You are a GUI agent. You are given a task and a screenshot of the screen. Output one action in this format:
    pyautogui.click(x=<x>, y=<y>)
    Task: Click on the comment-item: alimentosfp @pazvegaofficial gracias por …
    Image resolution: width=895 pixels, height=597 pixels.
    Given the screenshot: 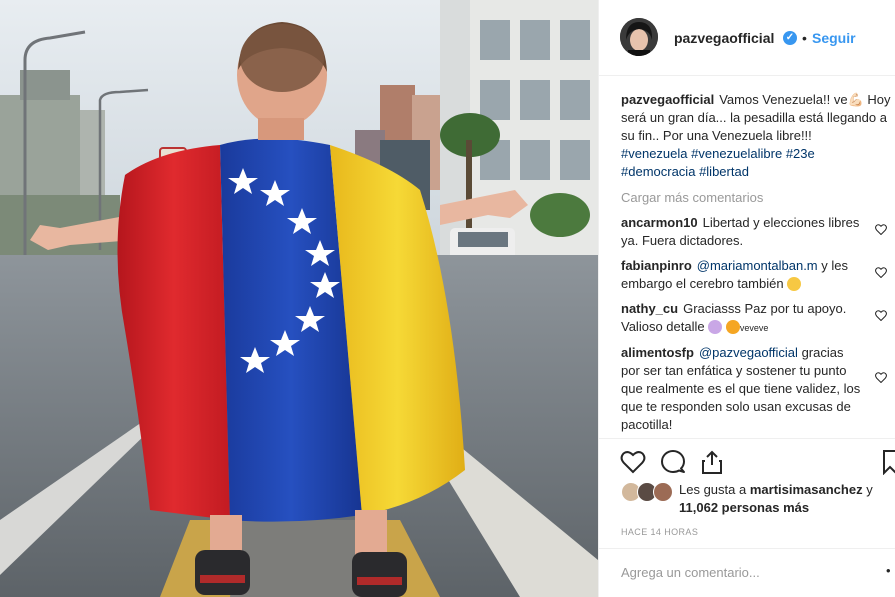 What is the action you would take?
    pyautogui.click(x=757, y=389)
    